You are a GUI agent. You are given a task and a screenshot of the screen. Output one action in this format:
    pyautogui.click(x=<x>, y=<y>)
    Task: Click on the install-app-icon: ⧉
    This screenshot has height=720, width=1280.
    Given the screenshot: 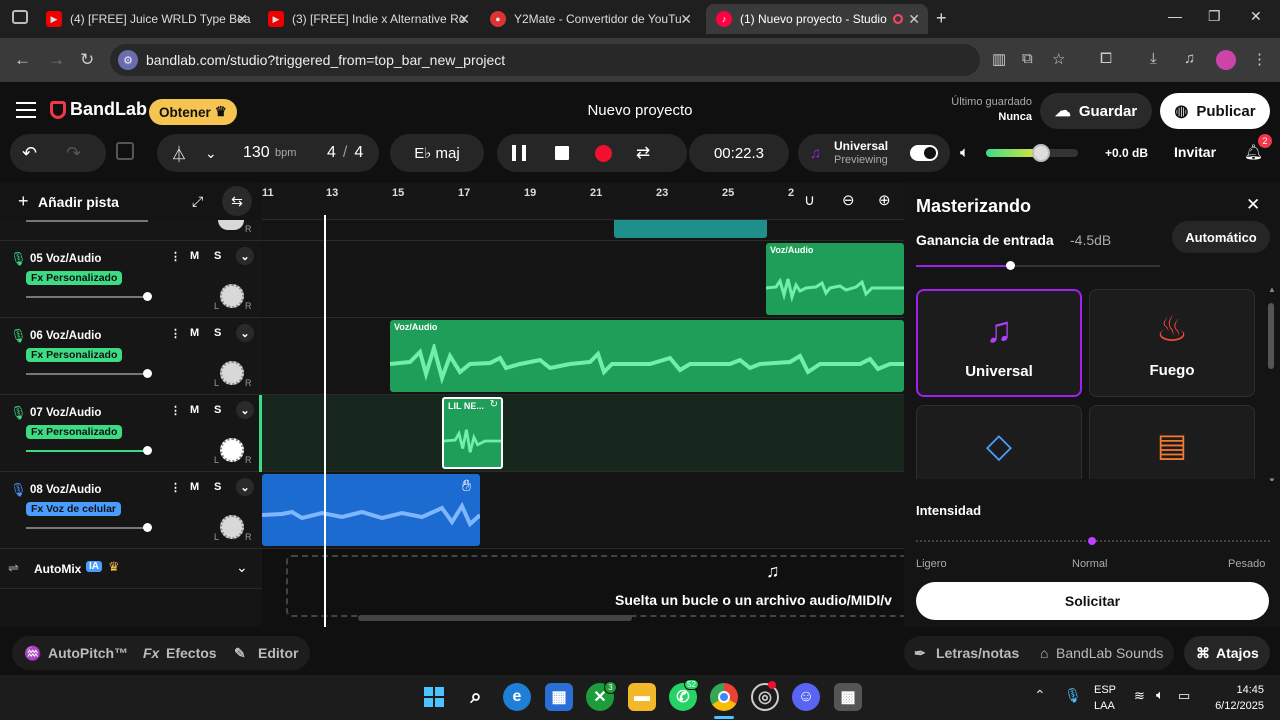 What is the action you would take?
    pyautogui.click(x=1027, y=58)
    